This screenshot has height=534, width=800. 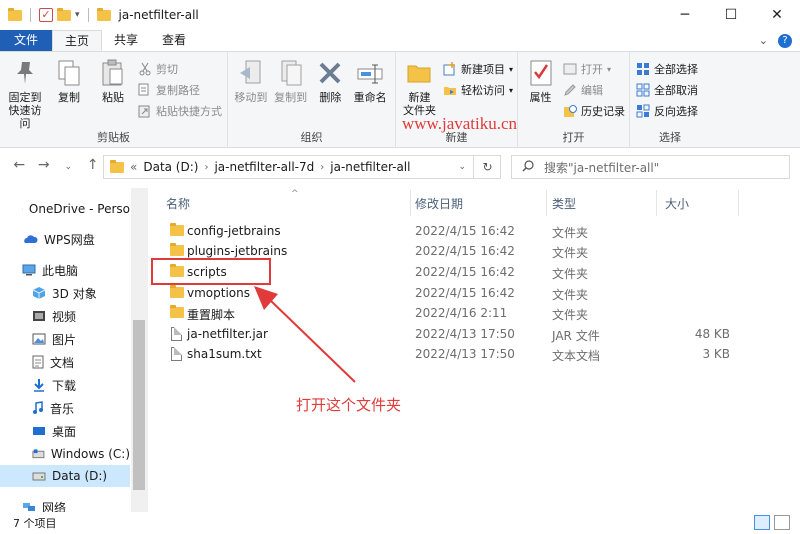 I want to click on paste-shortcut-icon, so click(x=145, y=111).